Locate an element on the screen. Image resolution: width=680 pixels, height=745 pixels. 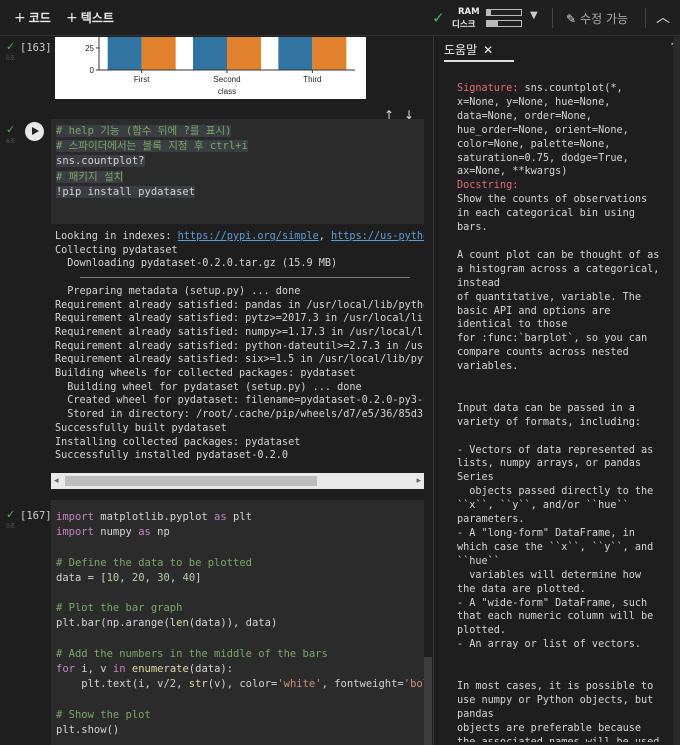
help-line: hue_order=None, orient=None, is located at coordinates (543, 130).